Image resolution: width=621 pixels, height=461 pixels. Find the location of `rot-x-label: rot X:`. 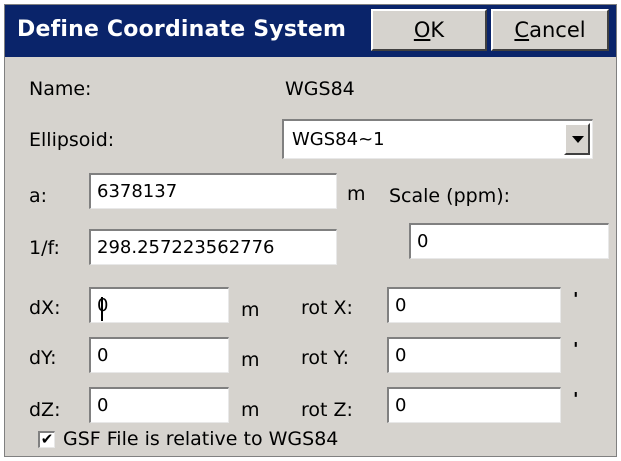

rot-x-label: rot X: is located at coordinates (327, 308).